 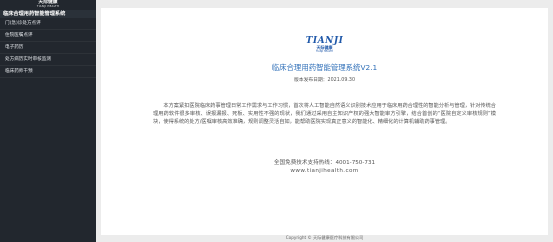 What do you see at coordinates (48, 36) in the screenshot?
I see `sidebar-item-inpatient-review: 住院医嘱点评` at bounding box center [48, 36].